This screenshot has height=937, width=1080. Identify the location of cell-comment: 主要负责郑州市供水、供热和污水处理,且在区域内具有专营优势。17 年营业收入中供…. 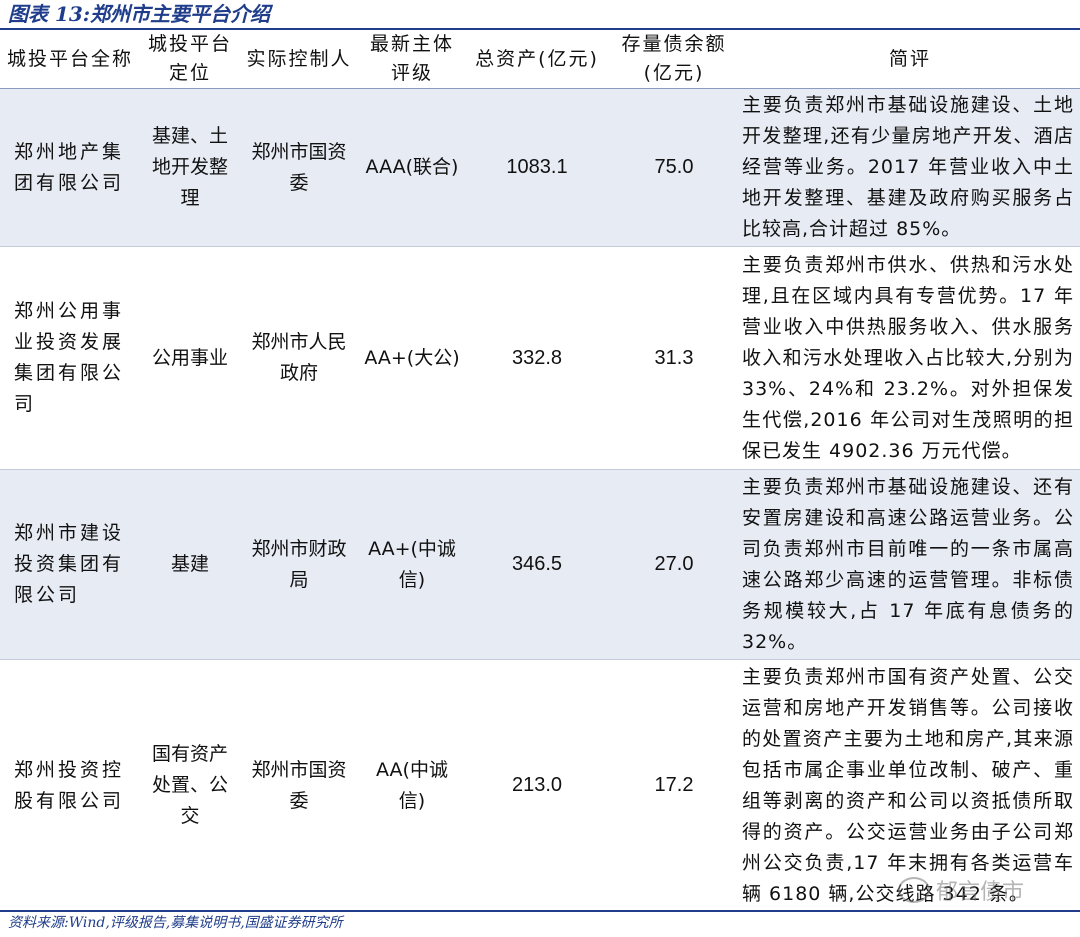
(908, 357).